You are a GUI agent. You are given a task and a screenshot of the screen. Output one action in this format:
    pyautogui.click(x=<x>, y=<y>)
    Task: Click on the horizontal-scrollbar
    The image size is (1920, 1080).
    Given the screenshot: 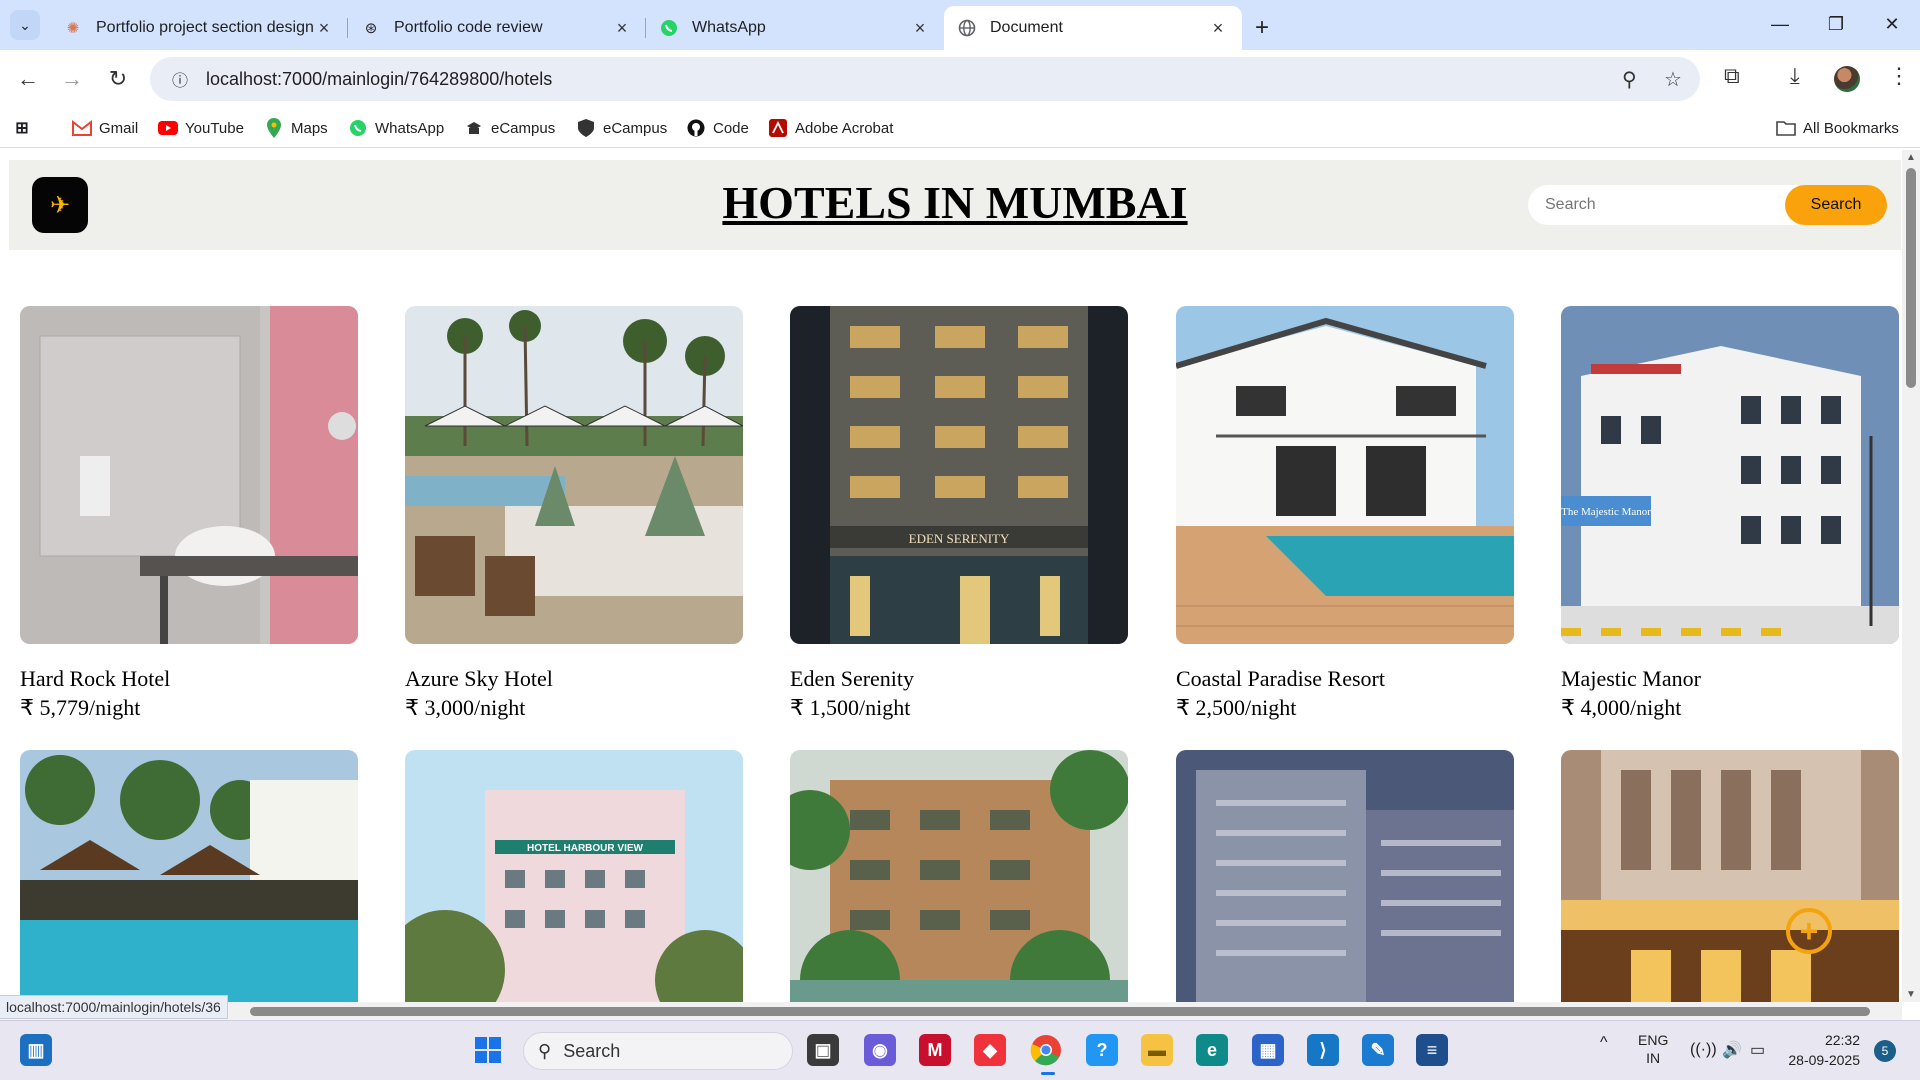 What is the action you would take?
    pyautogui.click(x=951, y=1011)
    